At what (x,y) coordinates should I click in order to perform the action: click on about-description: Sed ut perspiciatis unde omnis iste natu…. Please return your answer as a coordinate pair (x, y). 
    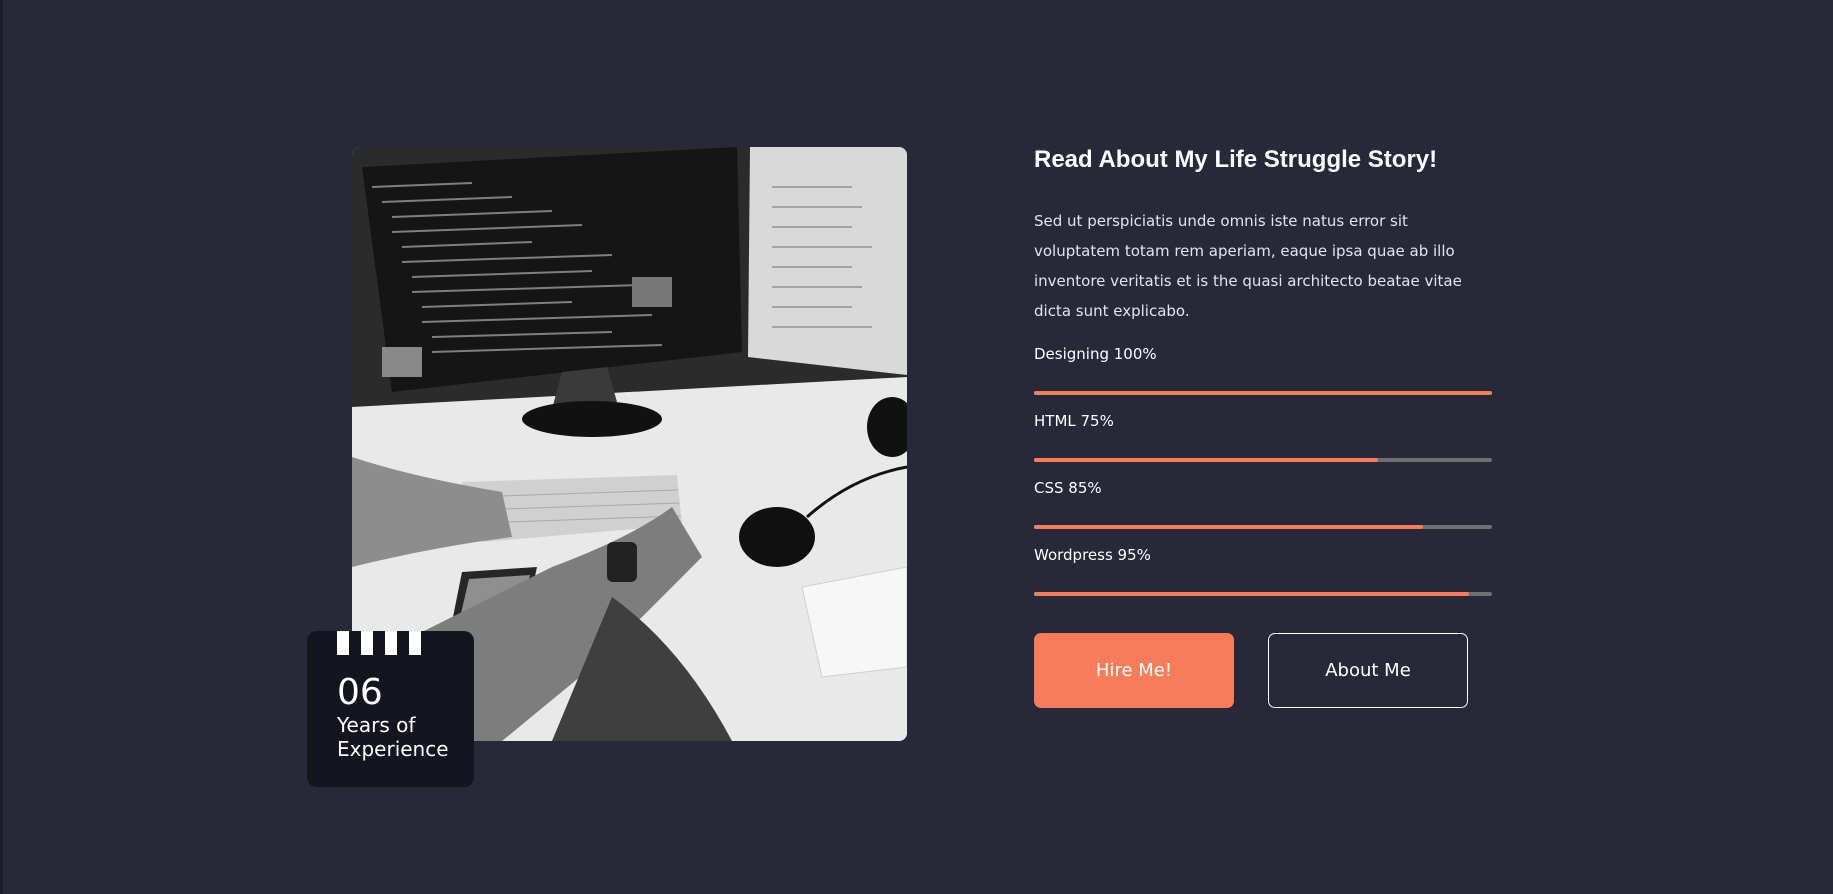
    Looking at the image, I should click on (1248, 266).